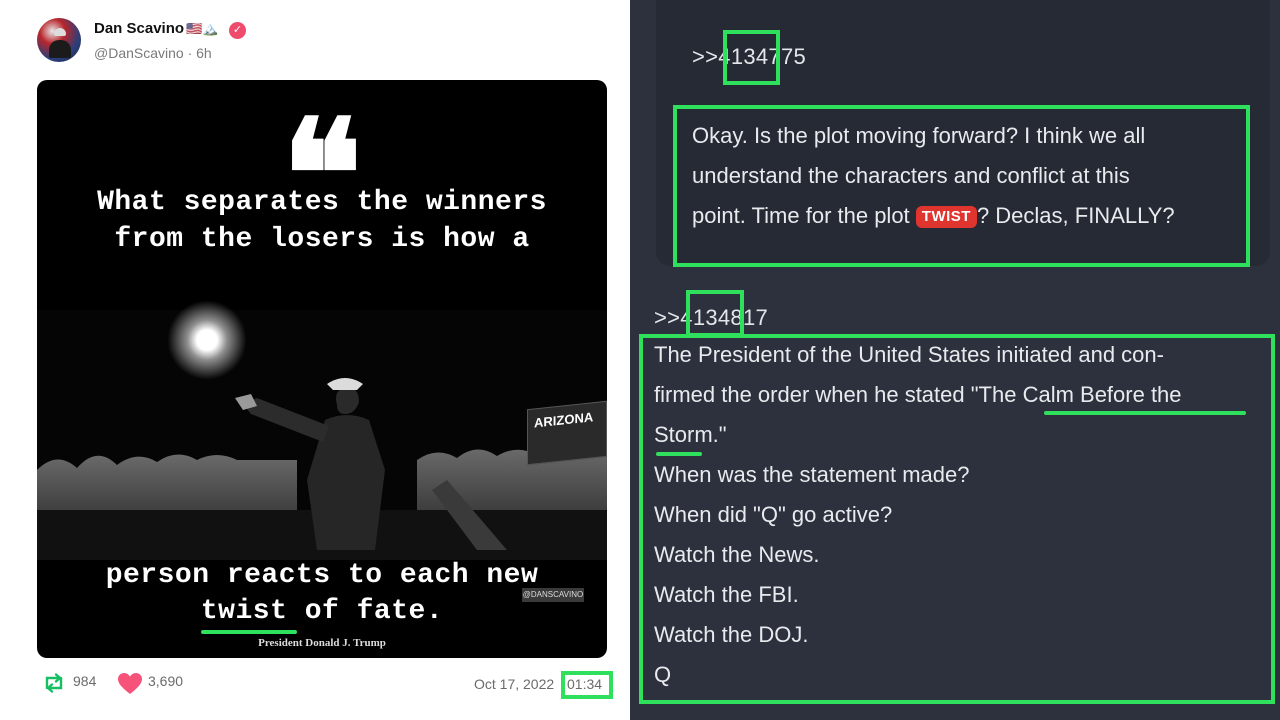  What do you see at coordinates (130, 684) in the screenshot?
I see `heart-icon` at bounding box center [130, 684].